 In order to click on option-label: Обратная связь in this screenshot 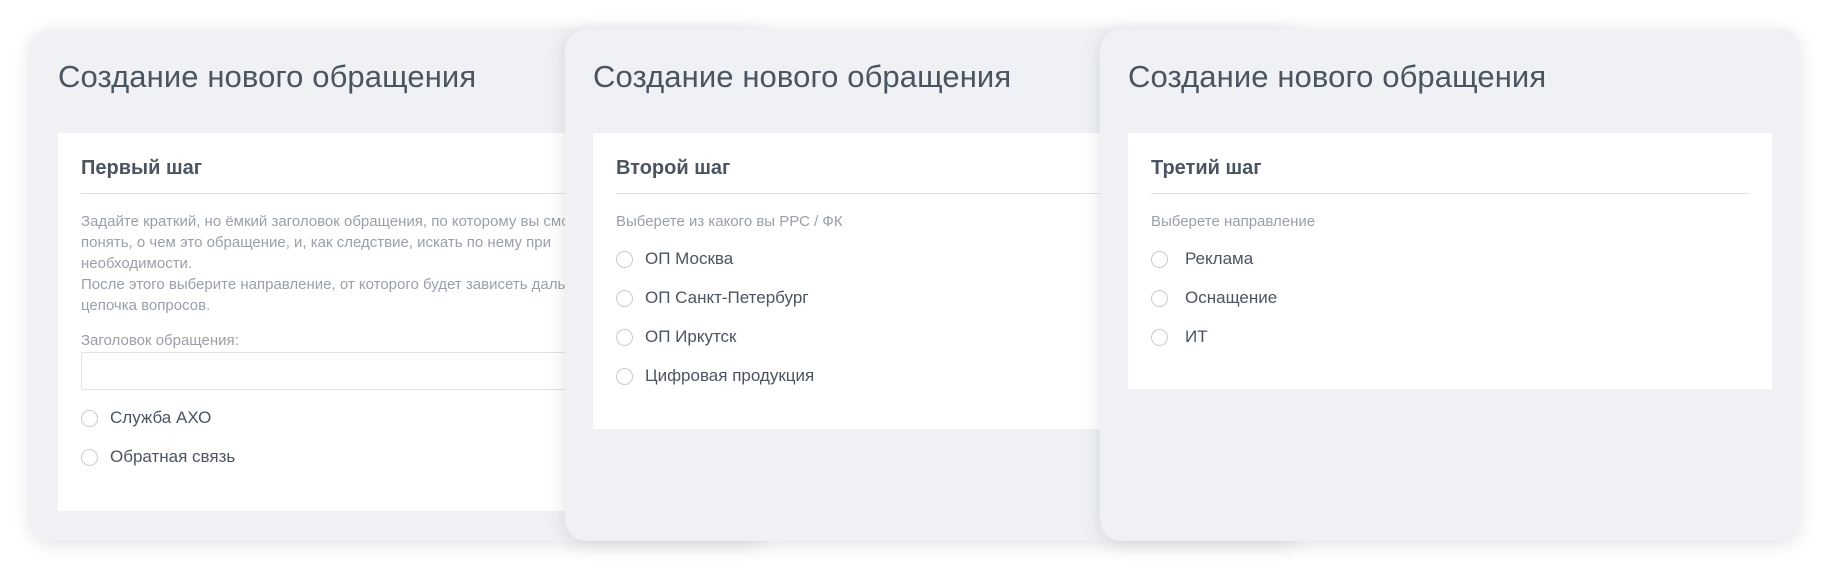, I will do `click(173, 456)`.